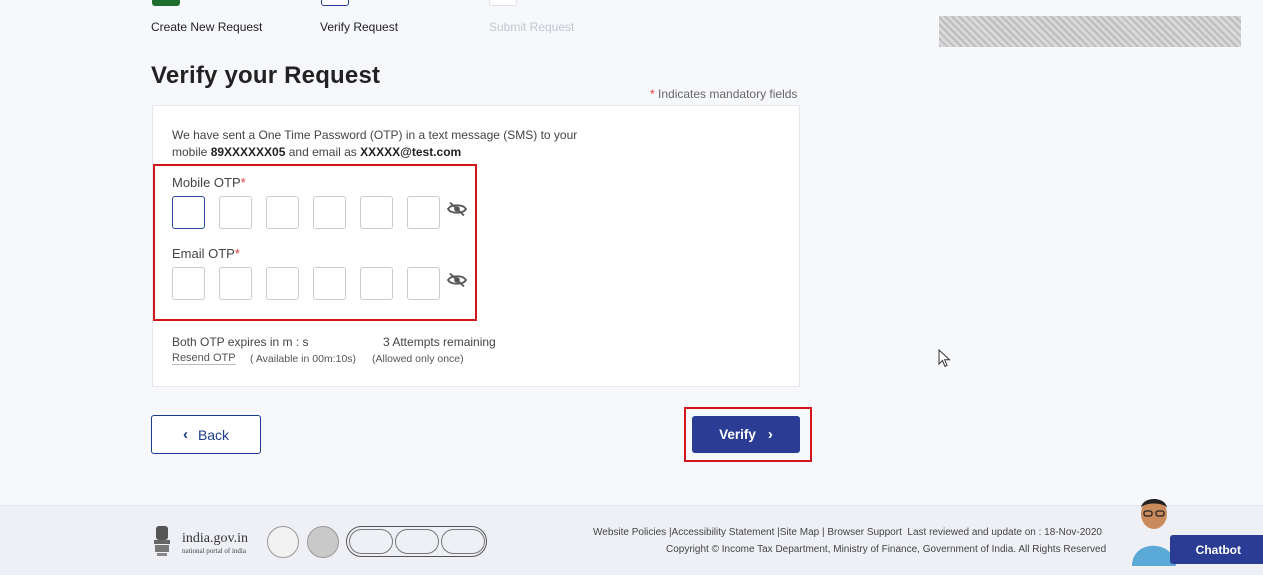 The width and height of the screenshot is (1263, 587). I want to click on certification-badge-icon, so click(283, 542).